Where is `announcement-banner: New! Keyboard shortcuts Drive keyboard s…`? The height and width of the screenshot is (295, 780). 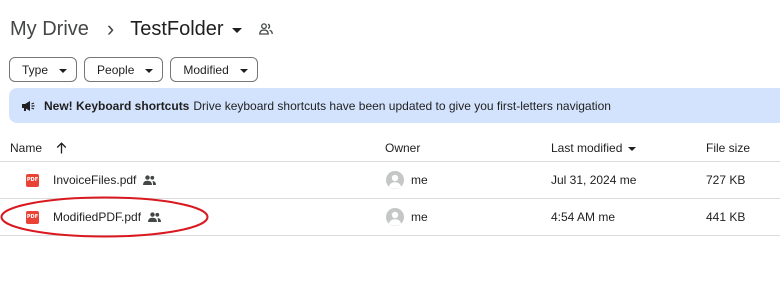
announcement-banner: New! Keyboard shortcuts Drive keyboard s… is located at coordinates (394, 105).